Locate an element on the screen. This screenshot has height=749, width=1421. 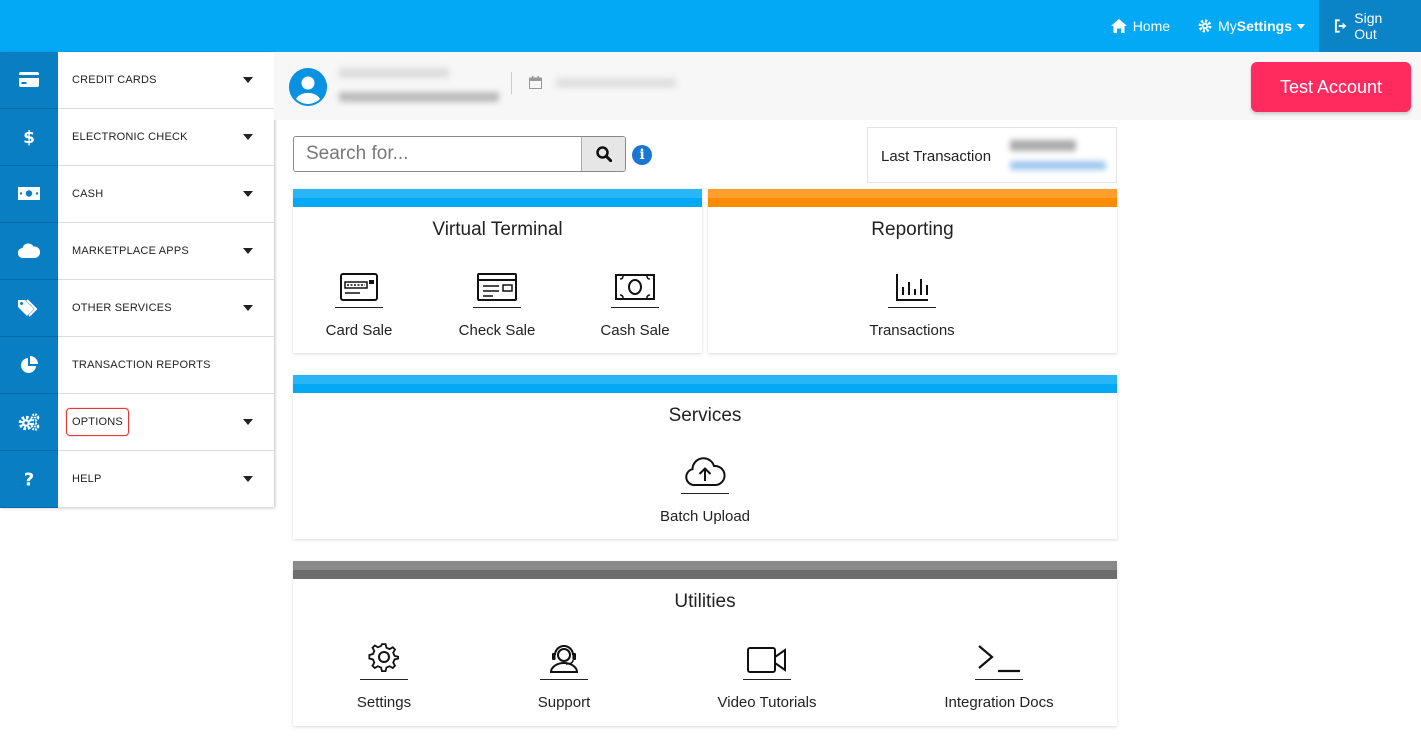
sidebar-item-other-services: OTHER SERVICES is located at coordinates (137, 308).